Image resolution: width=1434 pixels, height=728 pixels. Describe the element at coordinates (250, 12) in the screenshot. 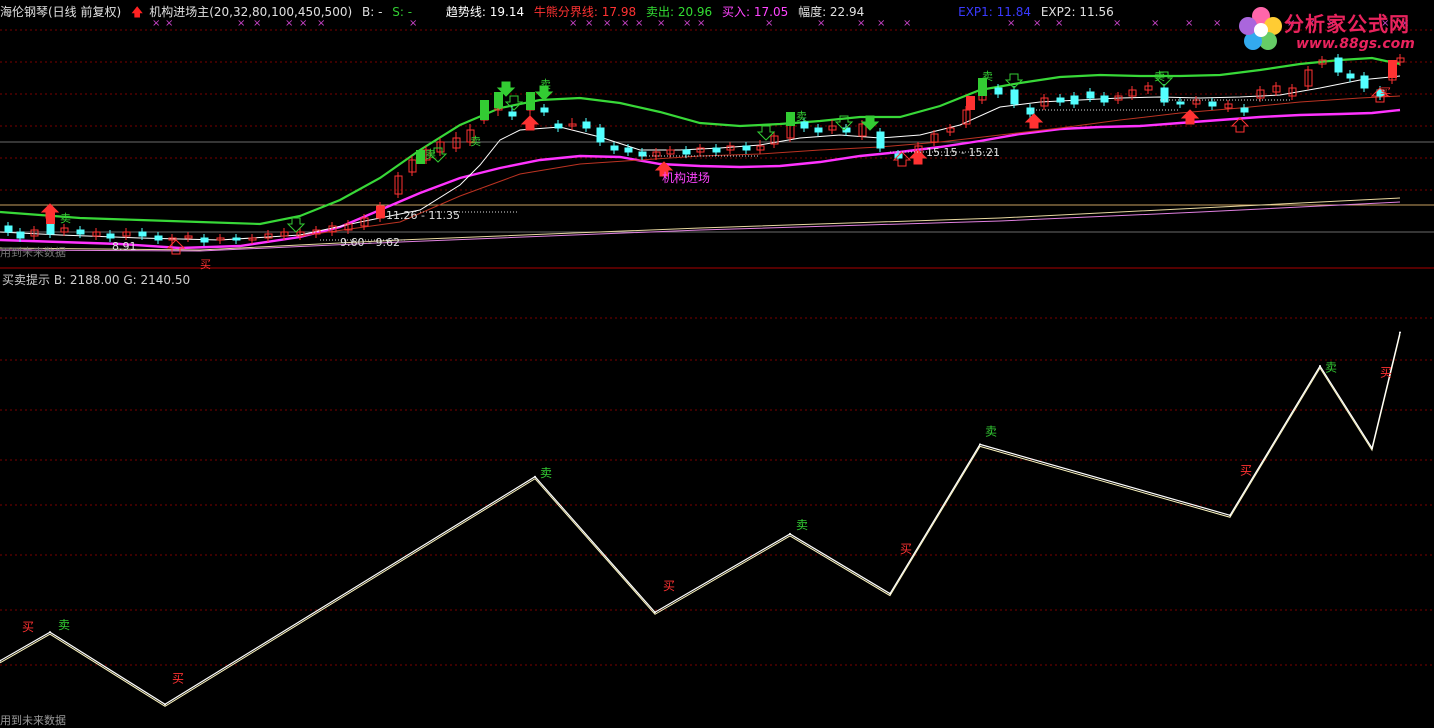

I see `indicator-title: 机构进场主(20,32,80,100,450,500)` at that location.